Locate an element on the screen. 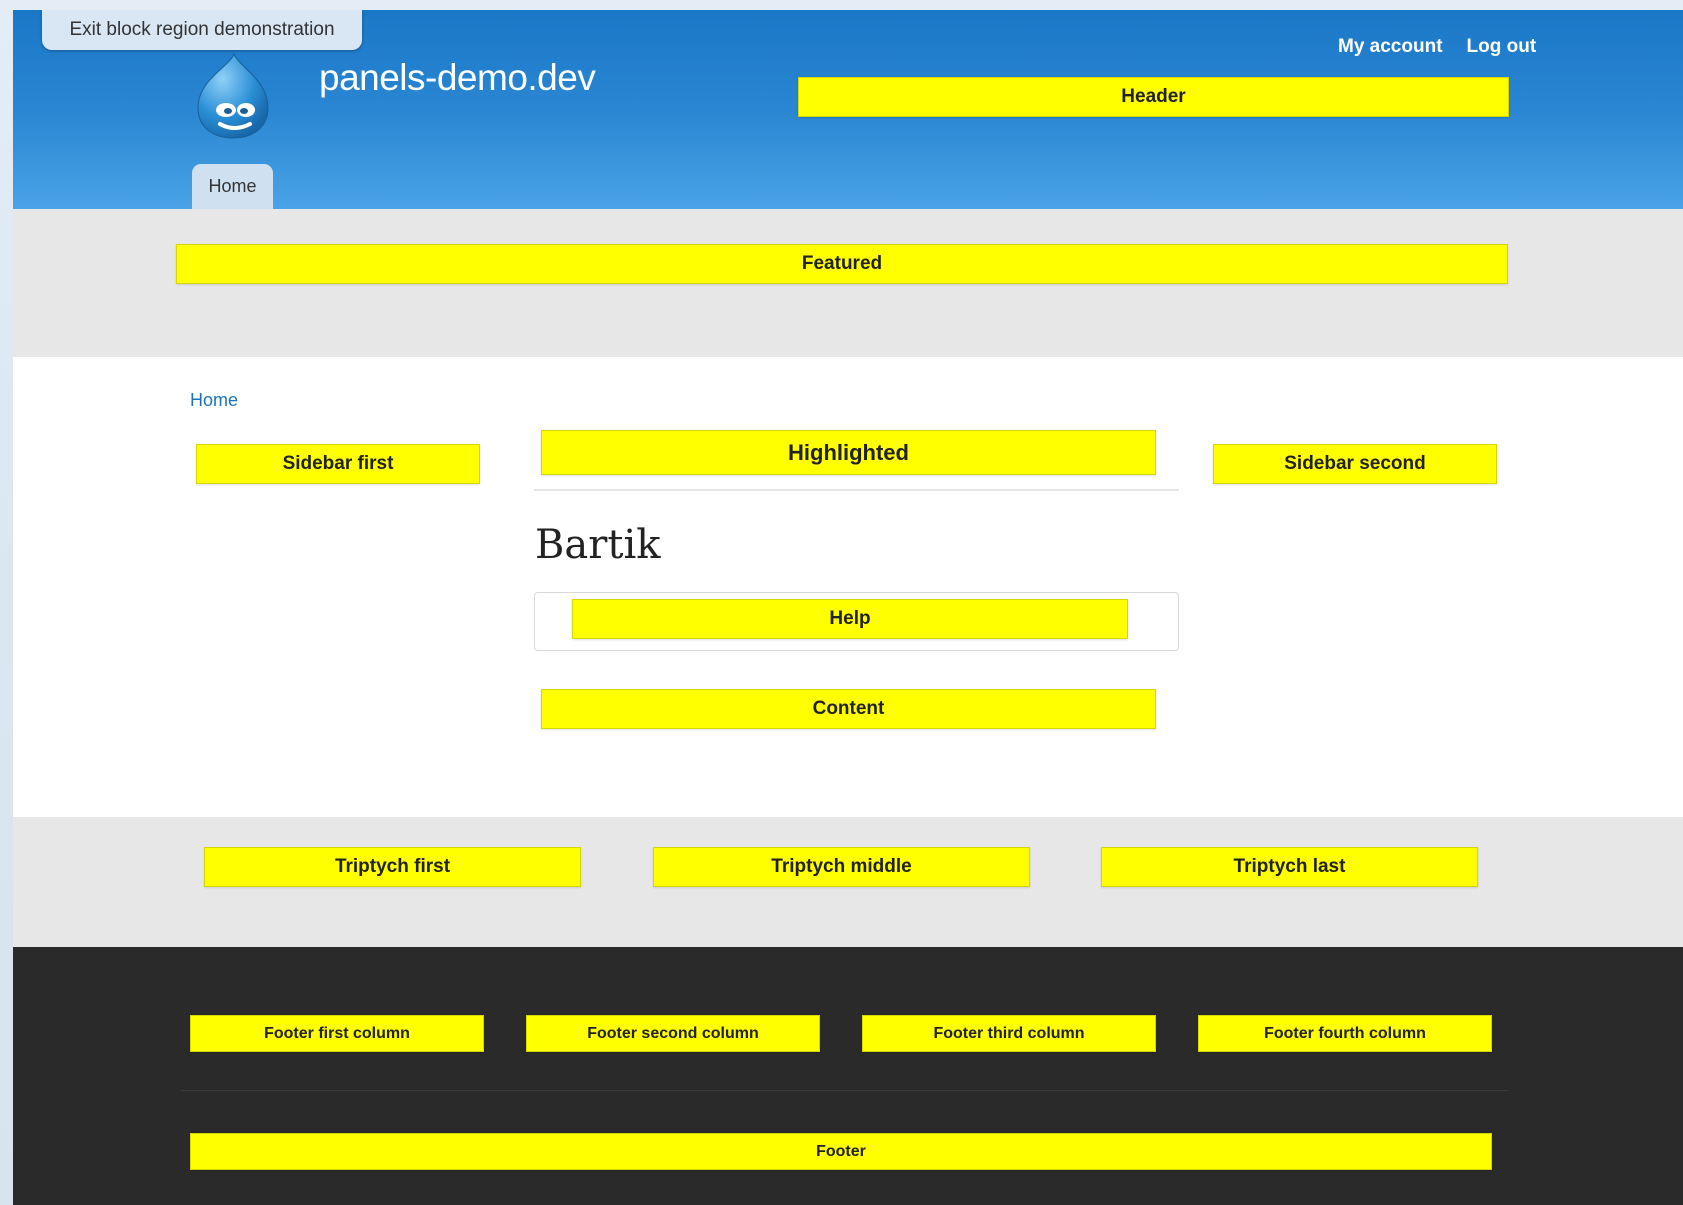 The width and height of the screenshot is (1683, 1205). region-highlighted: Highlighted is located at coordinates (848, 452).